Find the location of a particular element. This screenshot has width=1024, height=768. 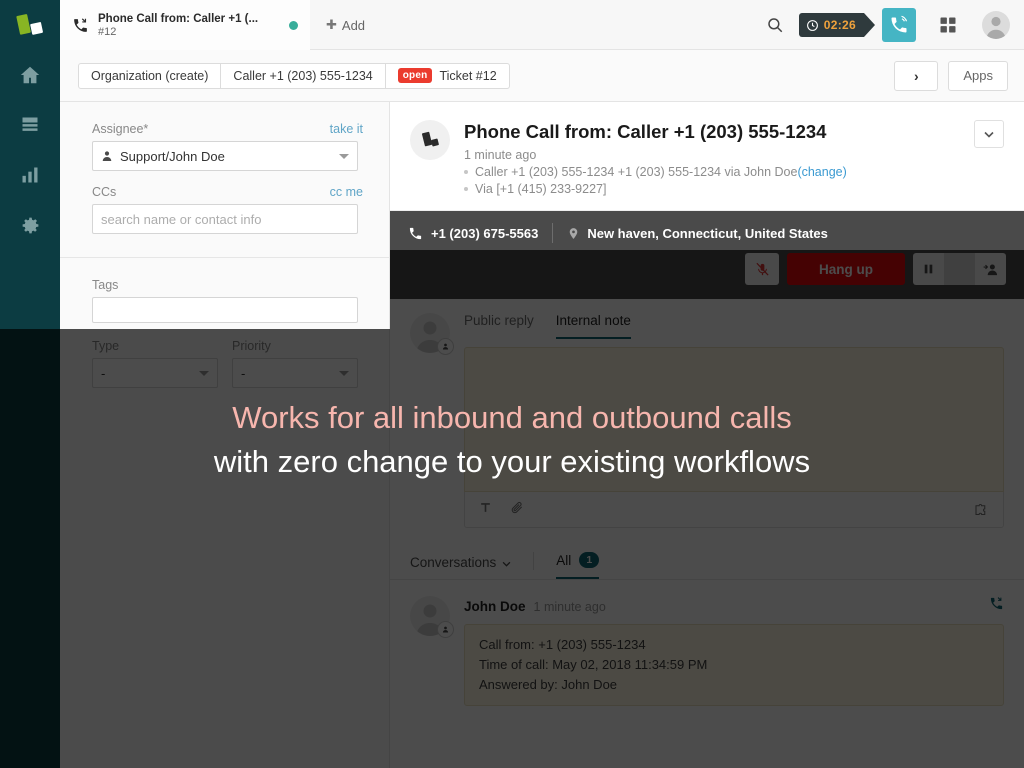

tags-label-row: Tags is located at coordinates (227, 285).